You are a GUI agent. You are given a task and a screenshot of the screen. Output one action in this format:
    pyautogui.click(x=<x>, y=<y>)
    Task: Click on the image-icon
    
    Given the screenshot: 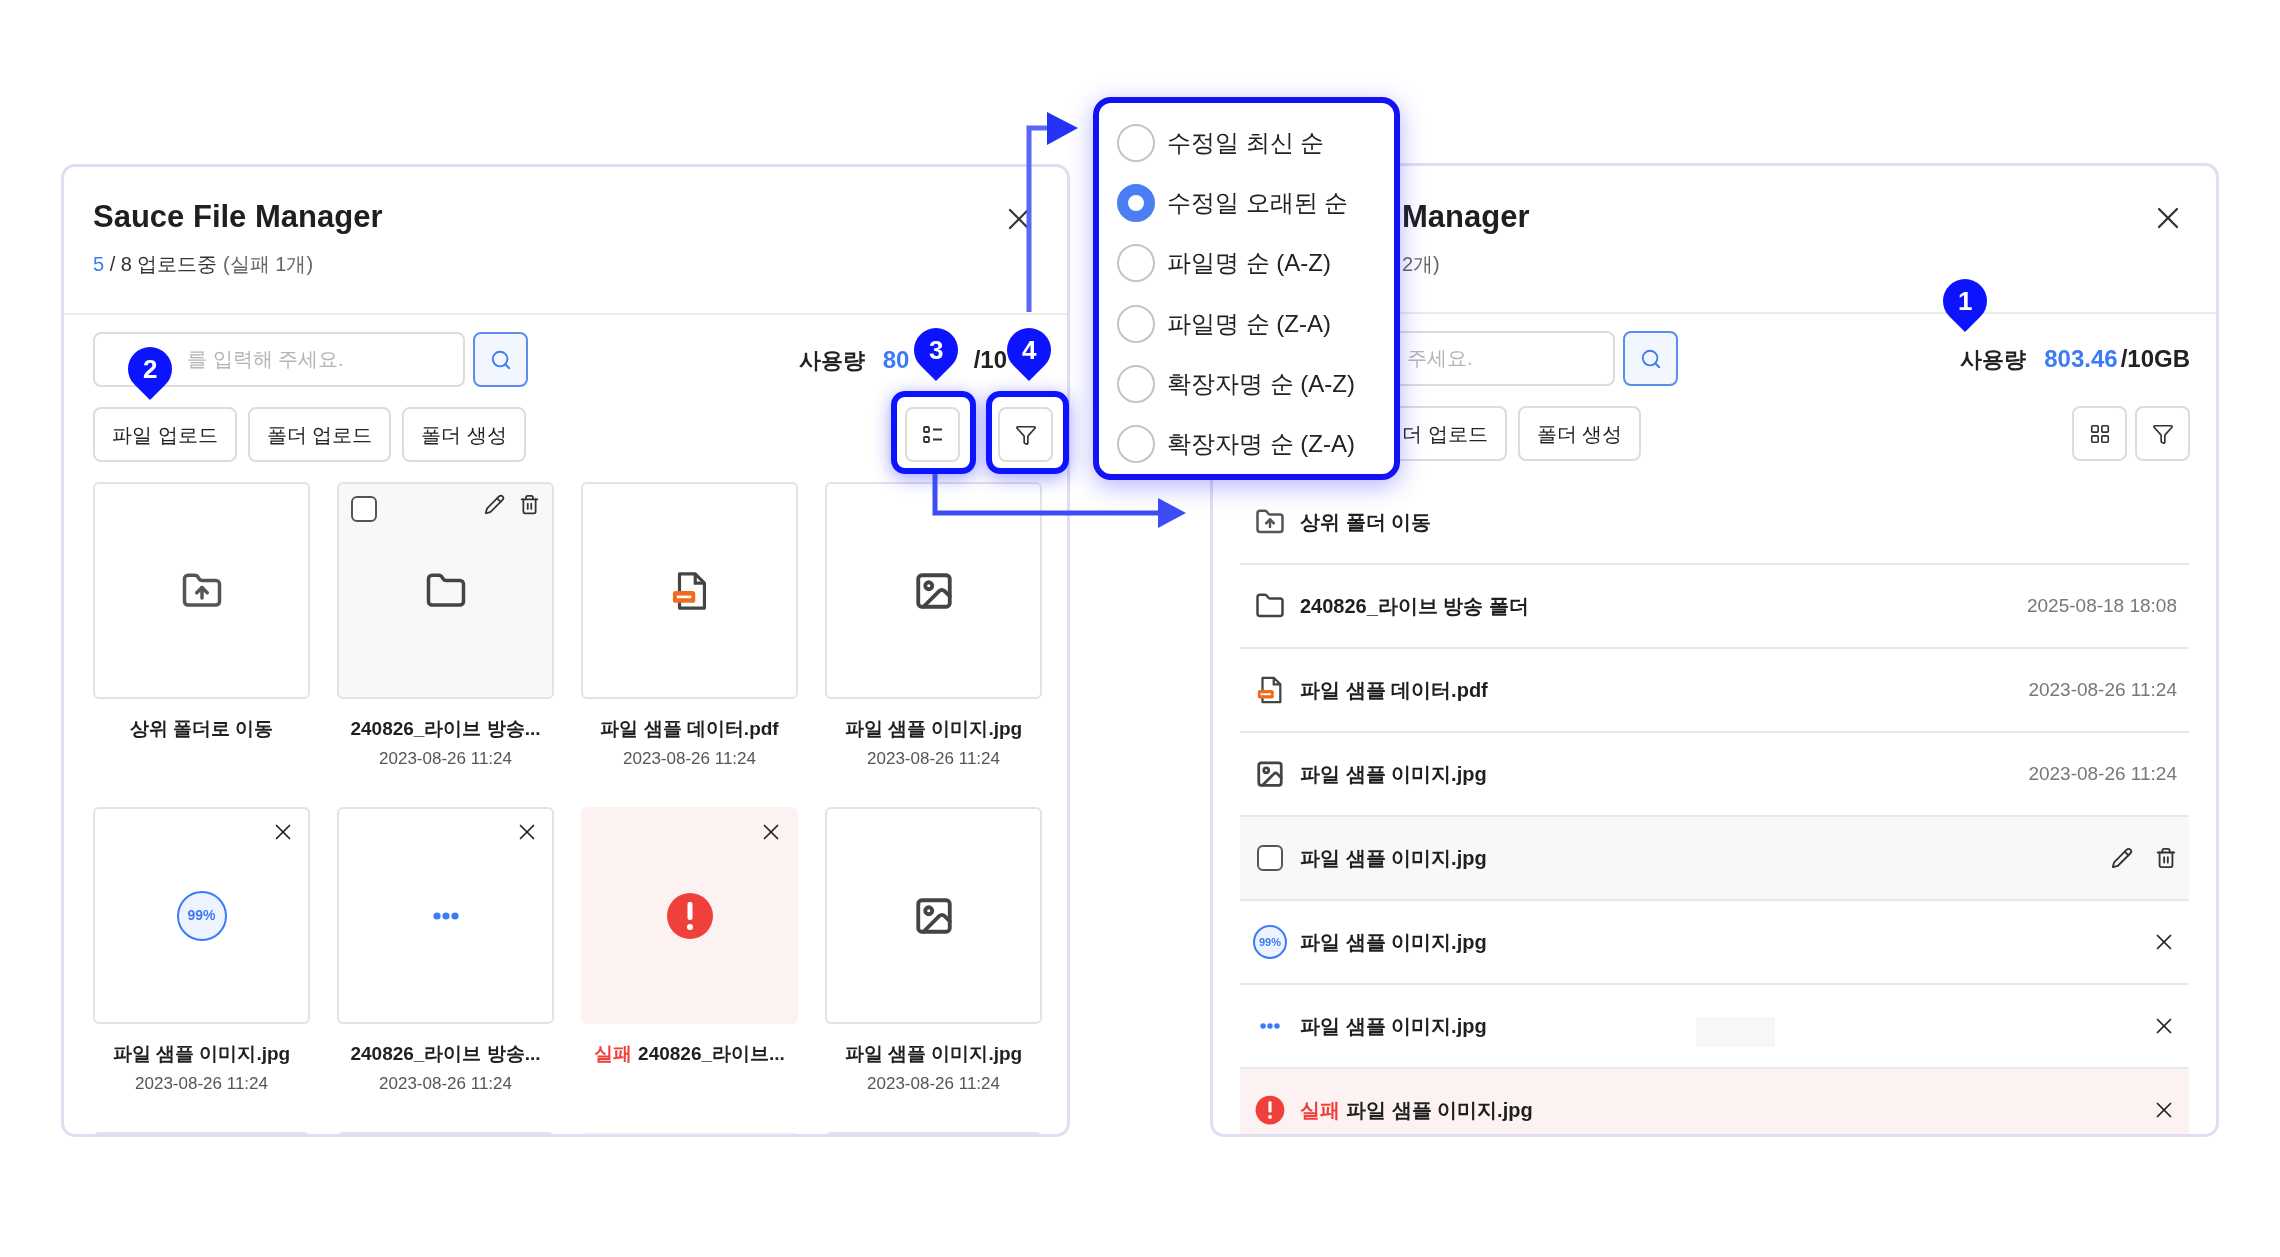 What is the action you would take?
    pyautogui.click(x=1270, y=774)
    